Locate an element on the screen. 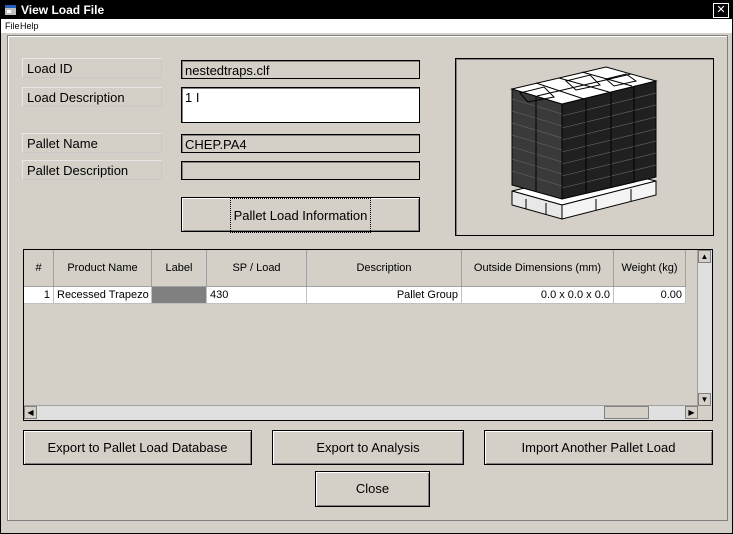 This screenshot has width=733, height=534. pallet-load-information-label: Pallet Load Information is located at coordinates (300, 215).